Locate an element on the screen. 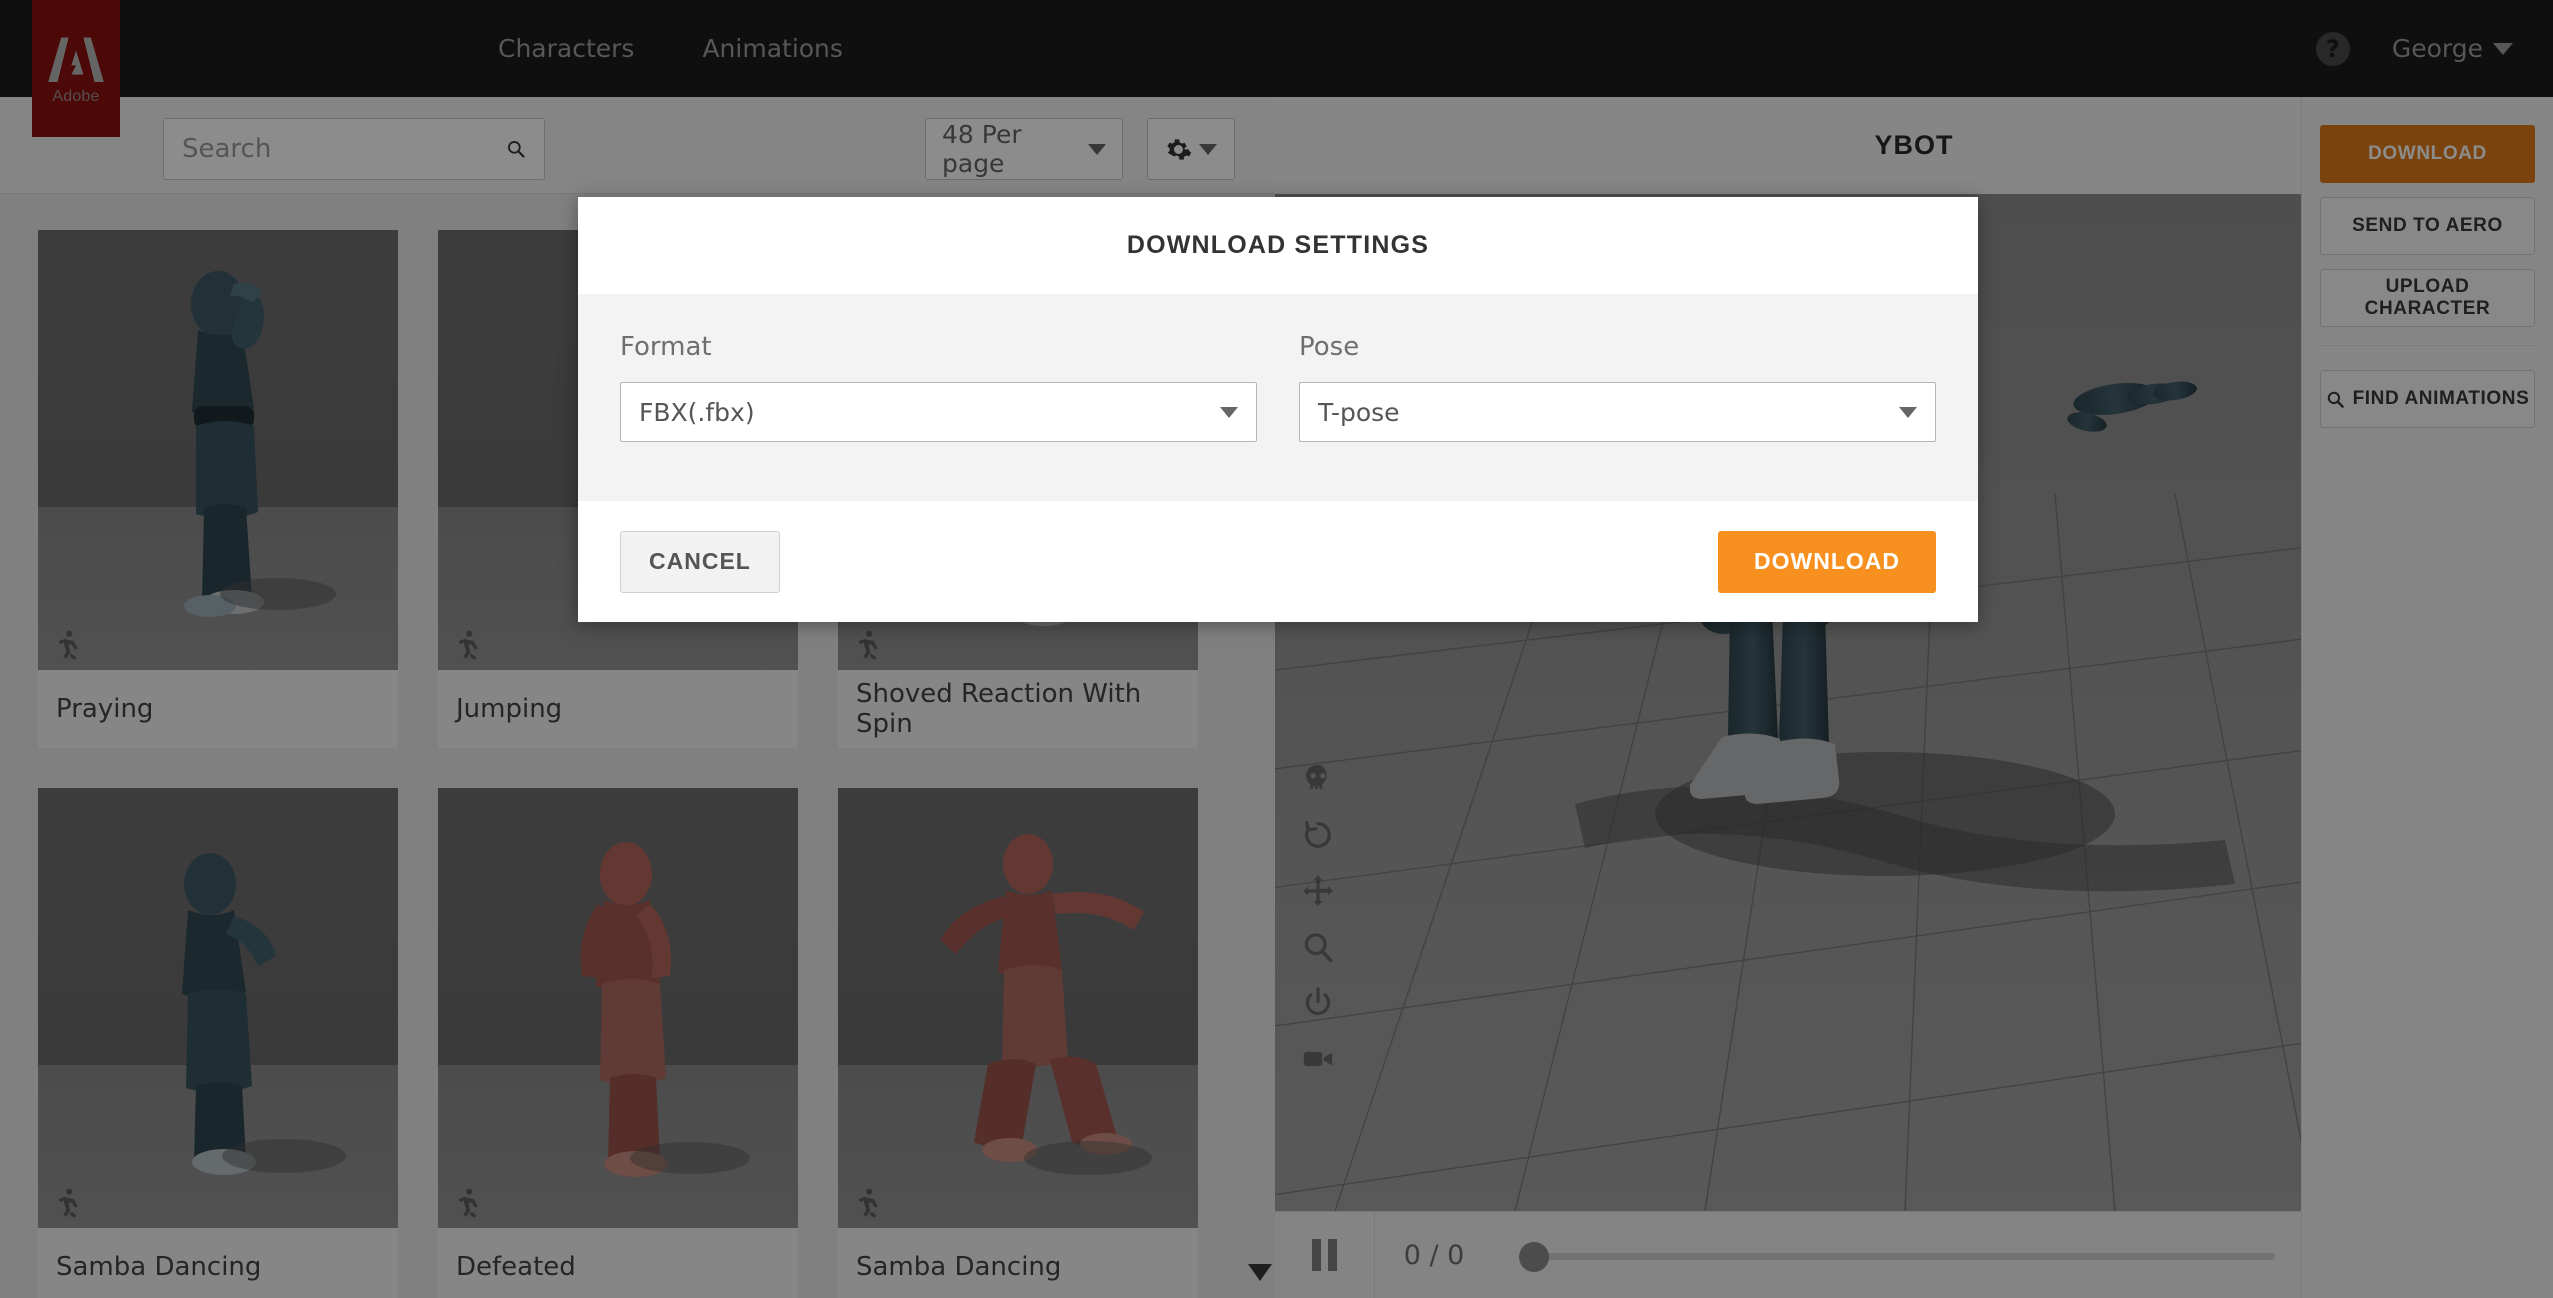 The image size is (2553, 1298). format-value: FBX(.fbx) is located at coordinates (697, 412).